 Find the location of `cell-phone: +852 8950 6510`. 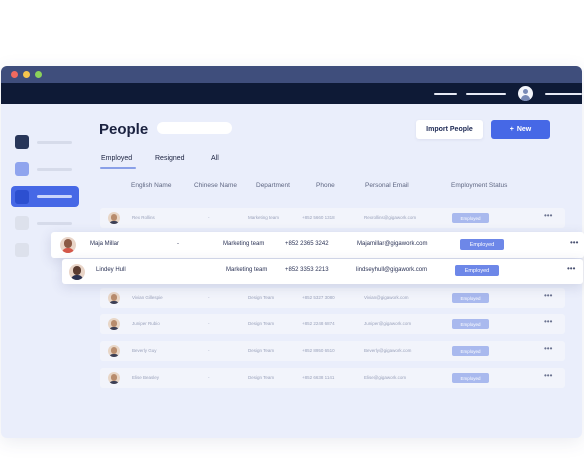

cell-phone: +852 8950 6510 is located at coordinates (318, 350).